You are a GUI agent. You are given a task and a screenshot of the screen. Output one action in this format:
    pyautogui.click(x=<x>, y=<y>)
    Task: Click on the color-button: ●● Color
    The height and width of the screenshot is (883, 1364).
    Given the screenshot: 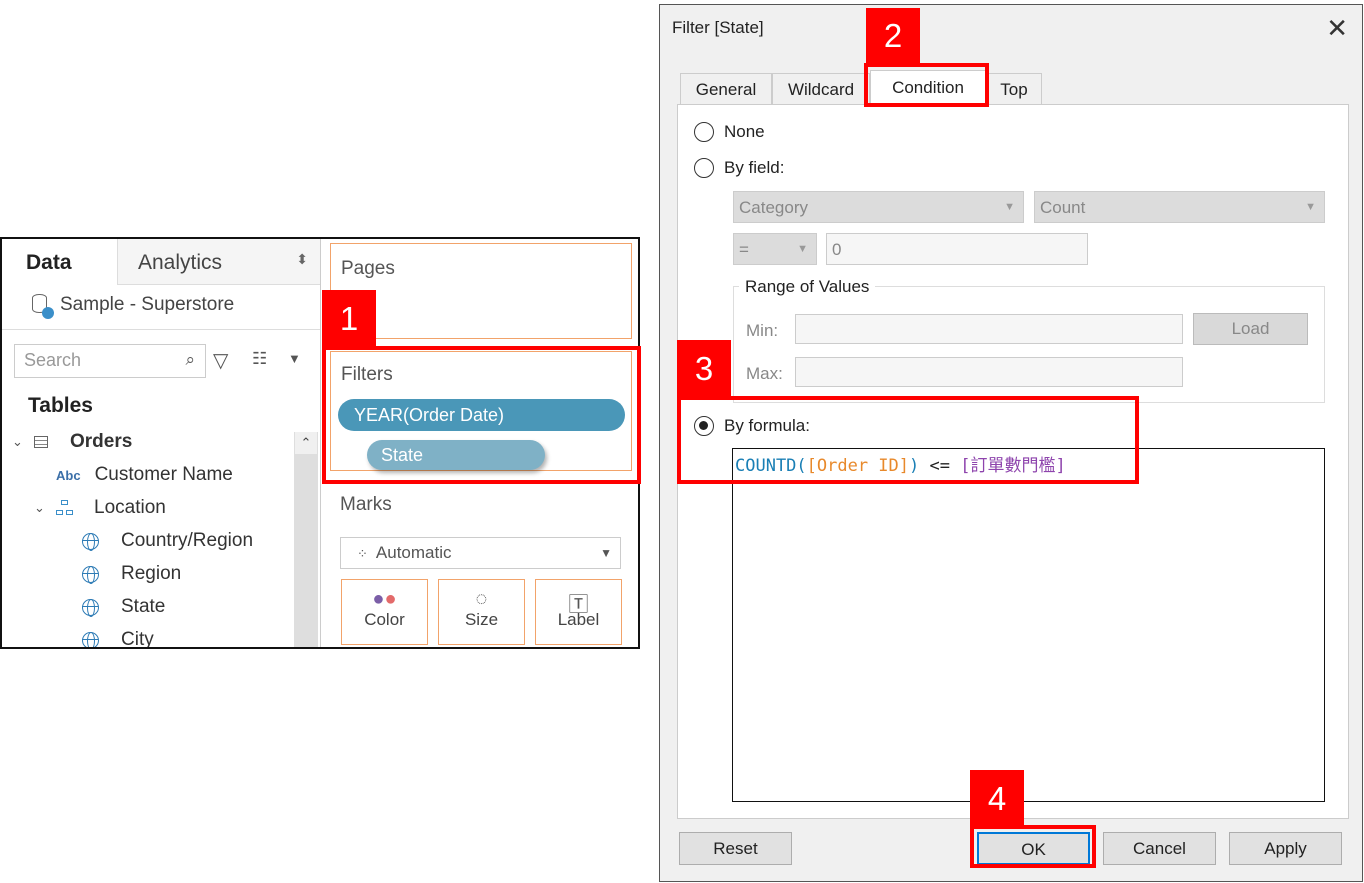 What is the action you would take?
    pyautogui.click(x=384, y=612)
    